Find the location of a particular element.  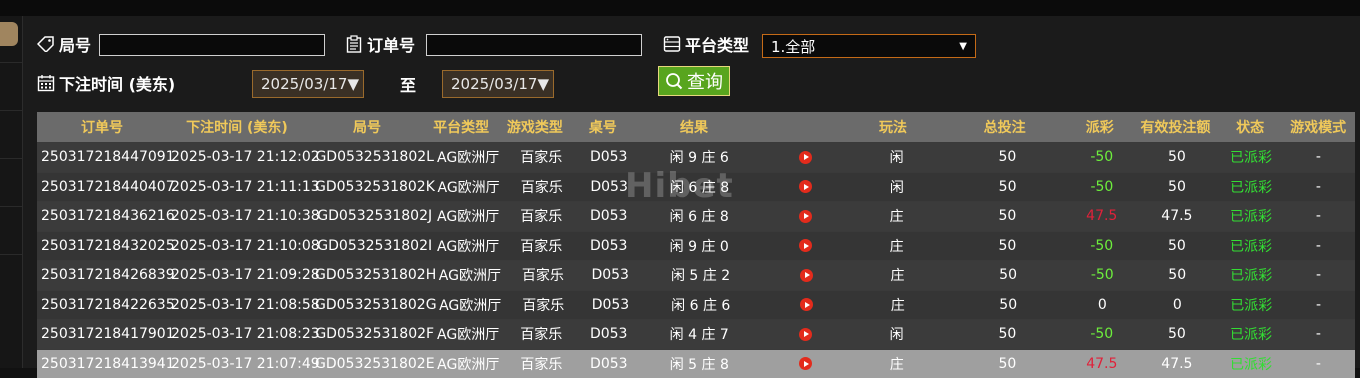

col-header-total-bet: 总投注 is located at coordinates (1005, 127).